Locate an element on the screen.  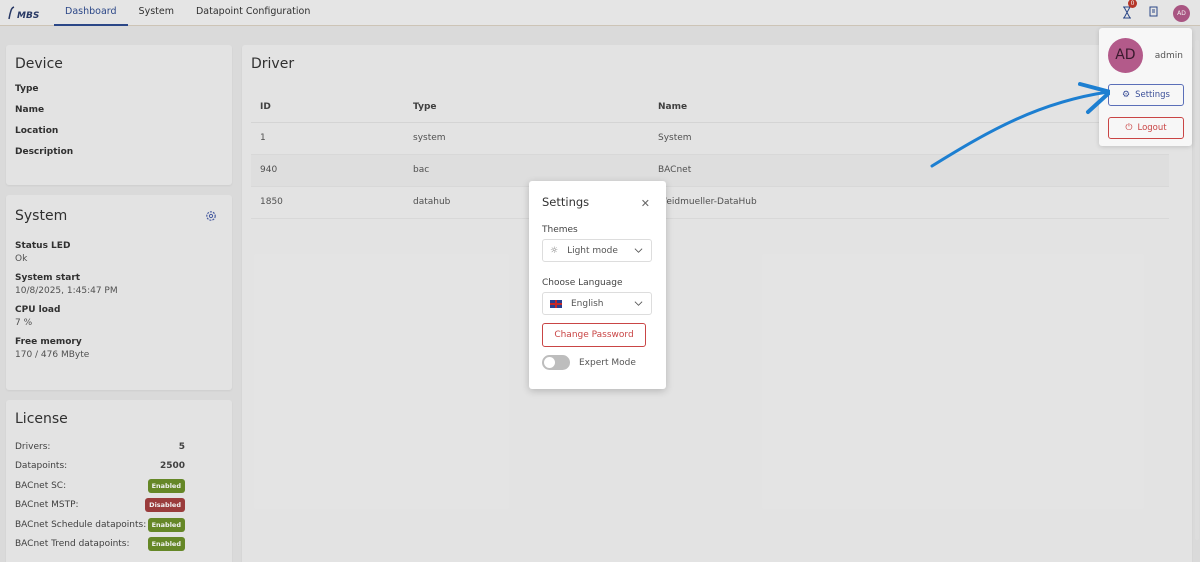
tab-system: System is located at coordinates (156, 13).